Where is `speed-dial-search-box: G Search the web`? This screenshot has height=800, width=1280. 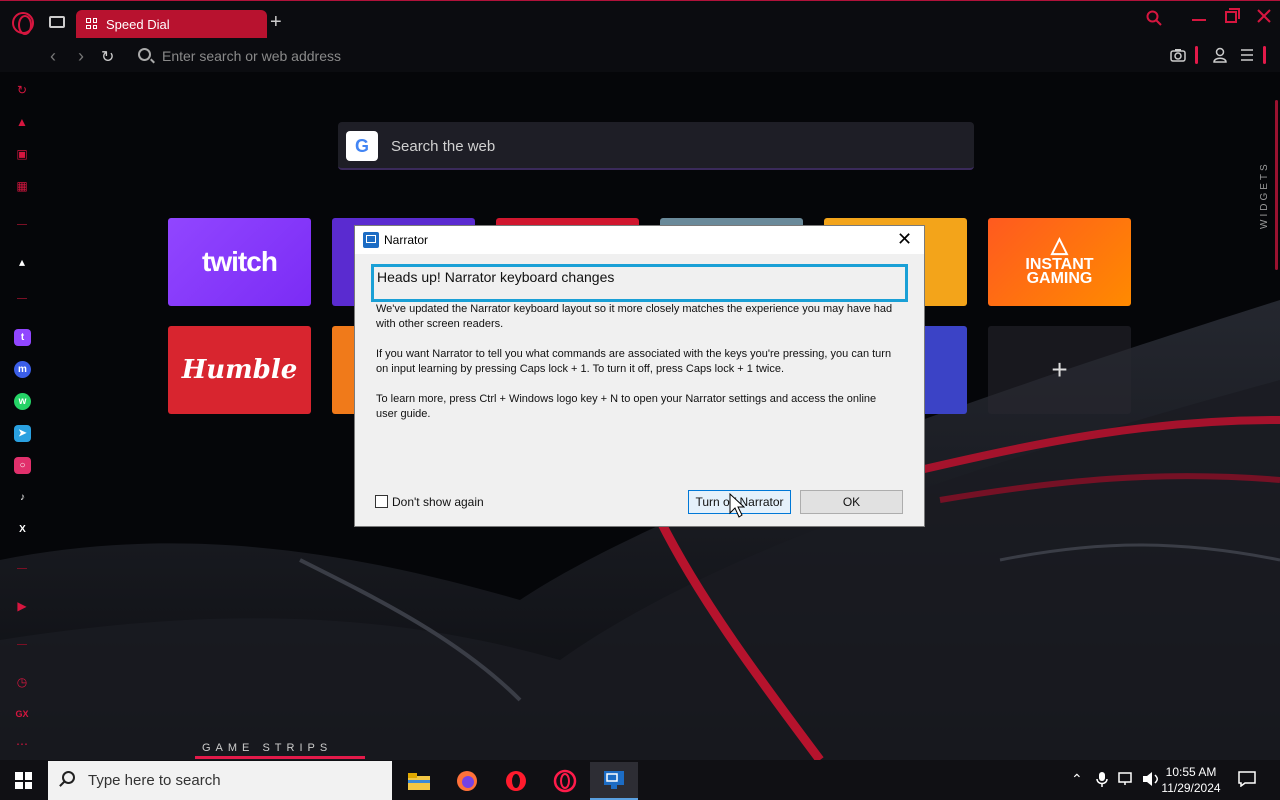 speed-dial-search-box: G Search the web is located at coordinates (656, 146).